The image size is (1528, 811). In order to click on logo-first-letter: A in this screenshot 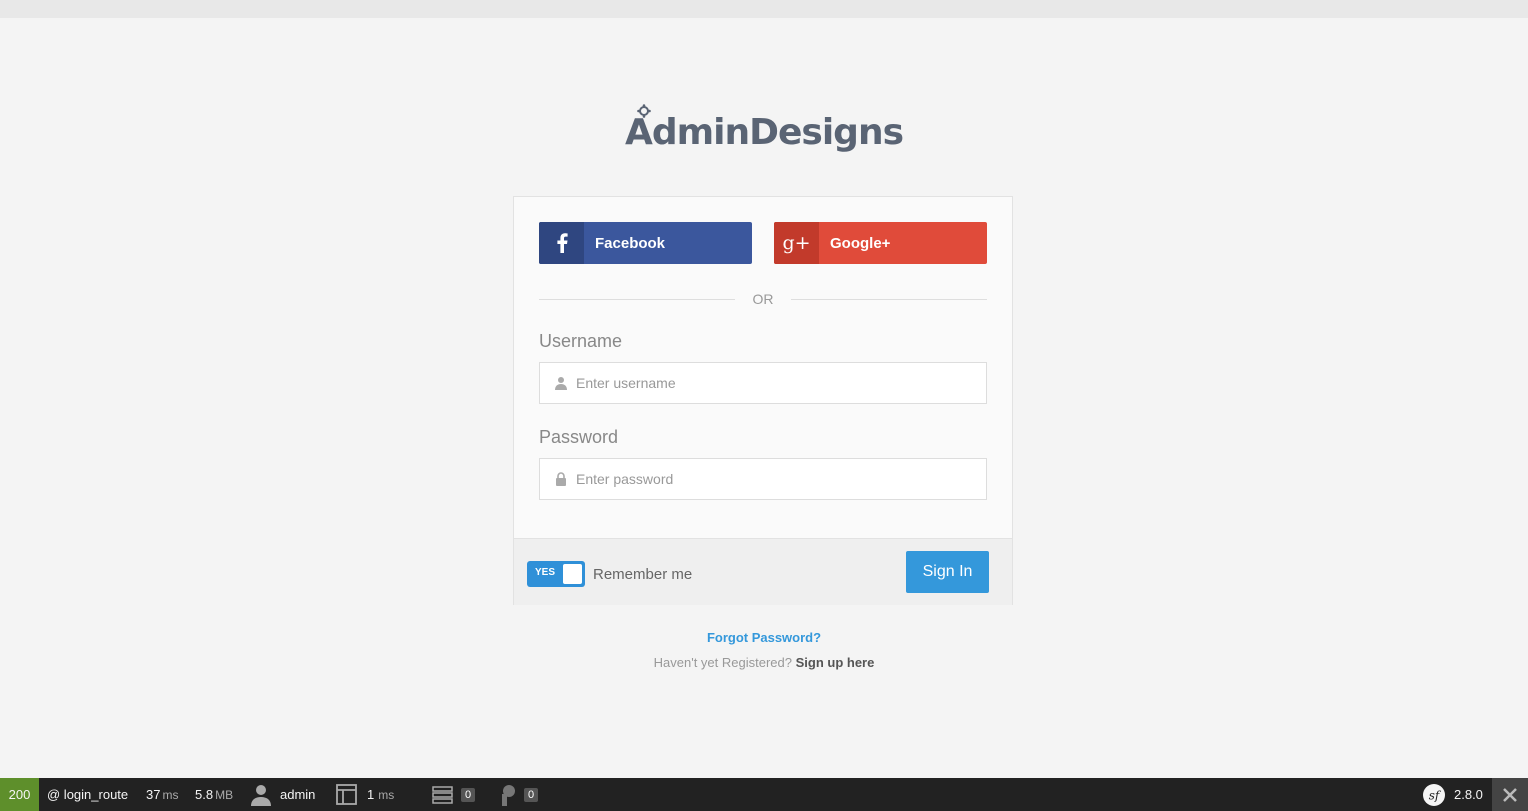, I will do `click(638, 132)`.